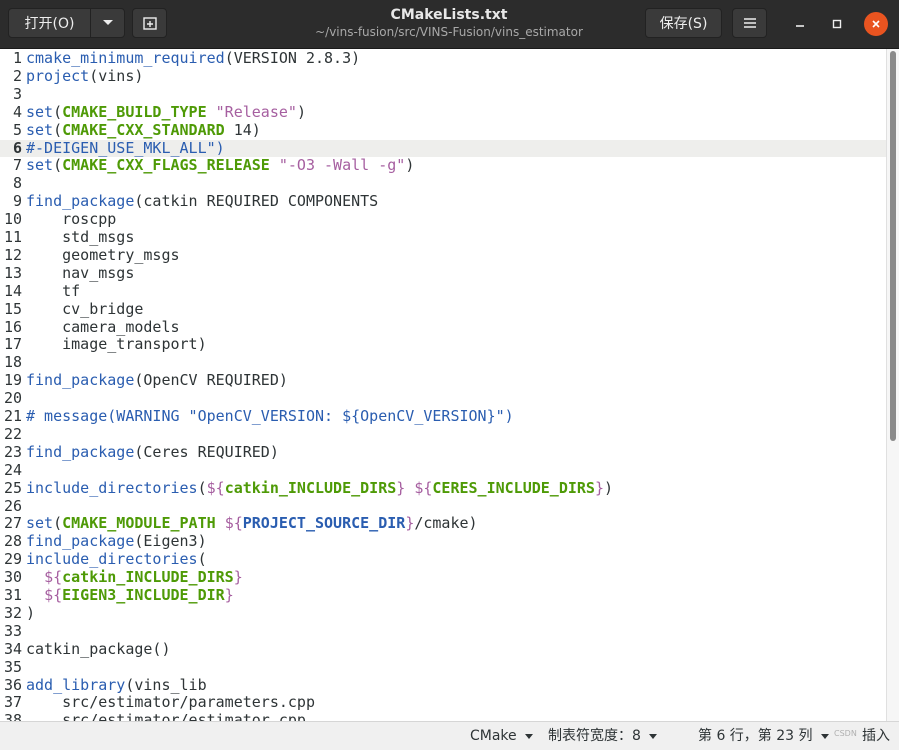 This screenshot has width=899, height=750. Describe the element at coordinates (443, 398) in the screenshot. I see `code-line: 20` at that location.